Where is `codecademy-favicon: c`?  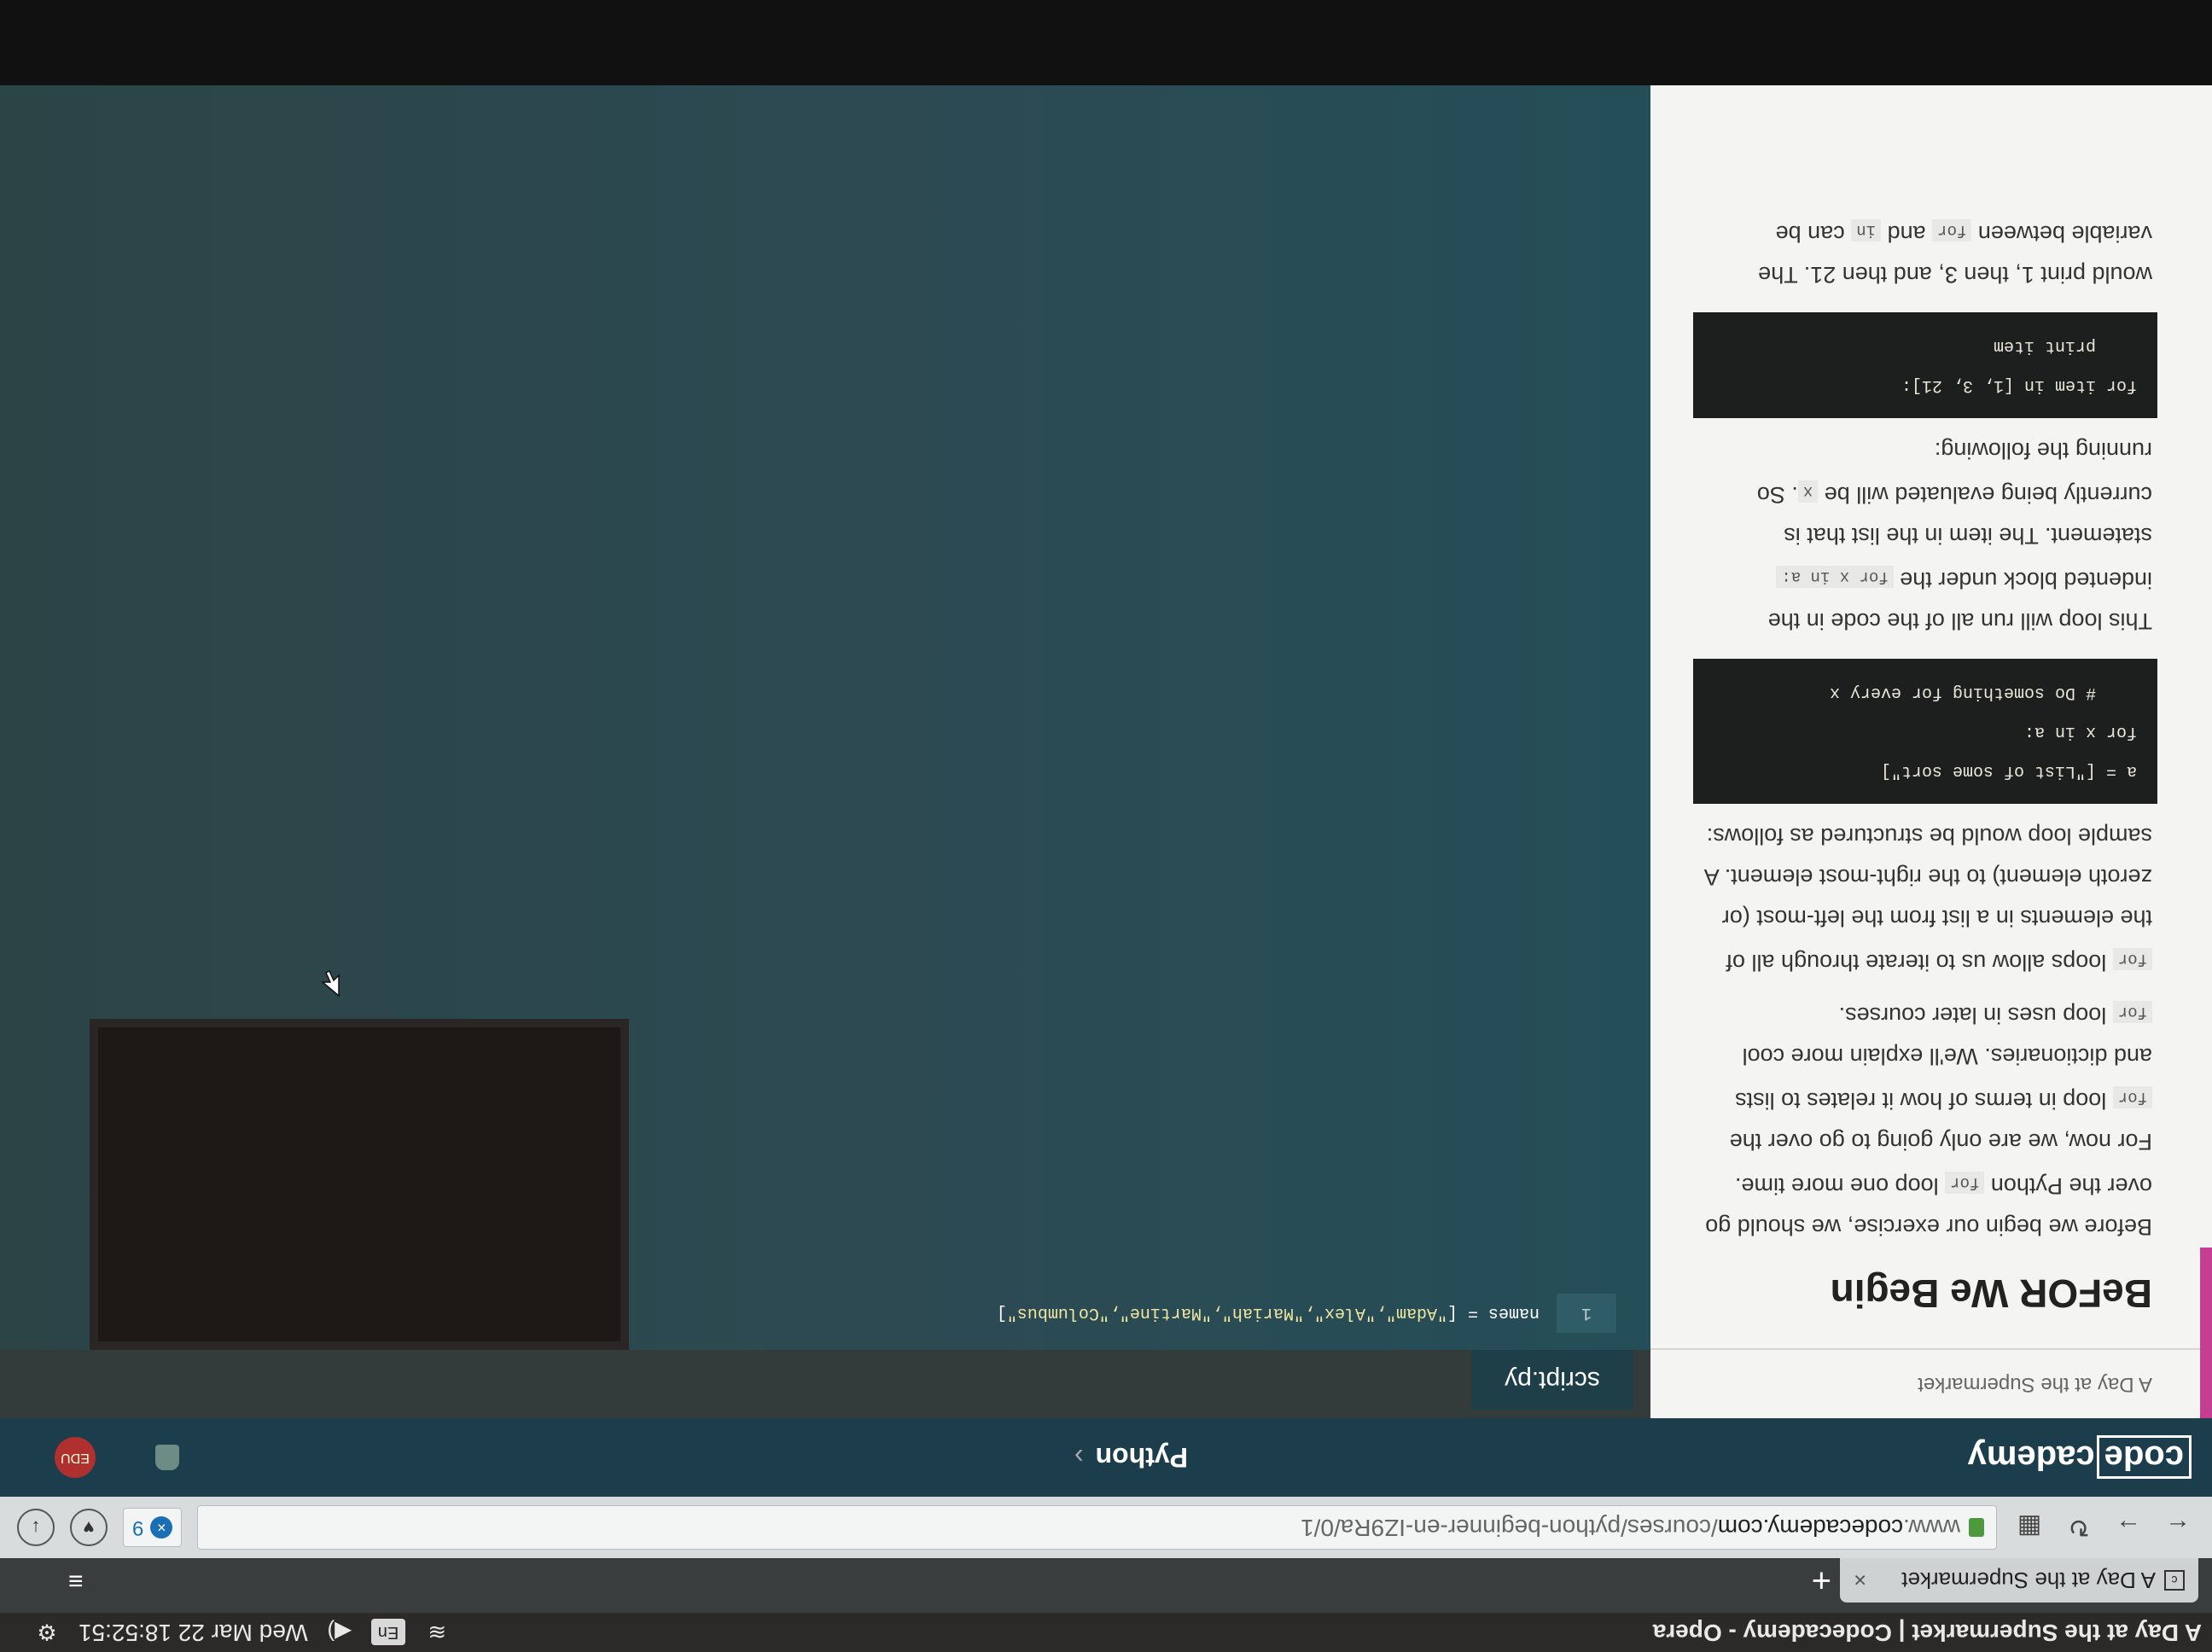 codecademy-favicon: c is located at coordinates (2174, 1580).